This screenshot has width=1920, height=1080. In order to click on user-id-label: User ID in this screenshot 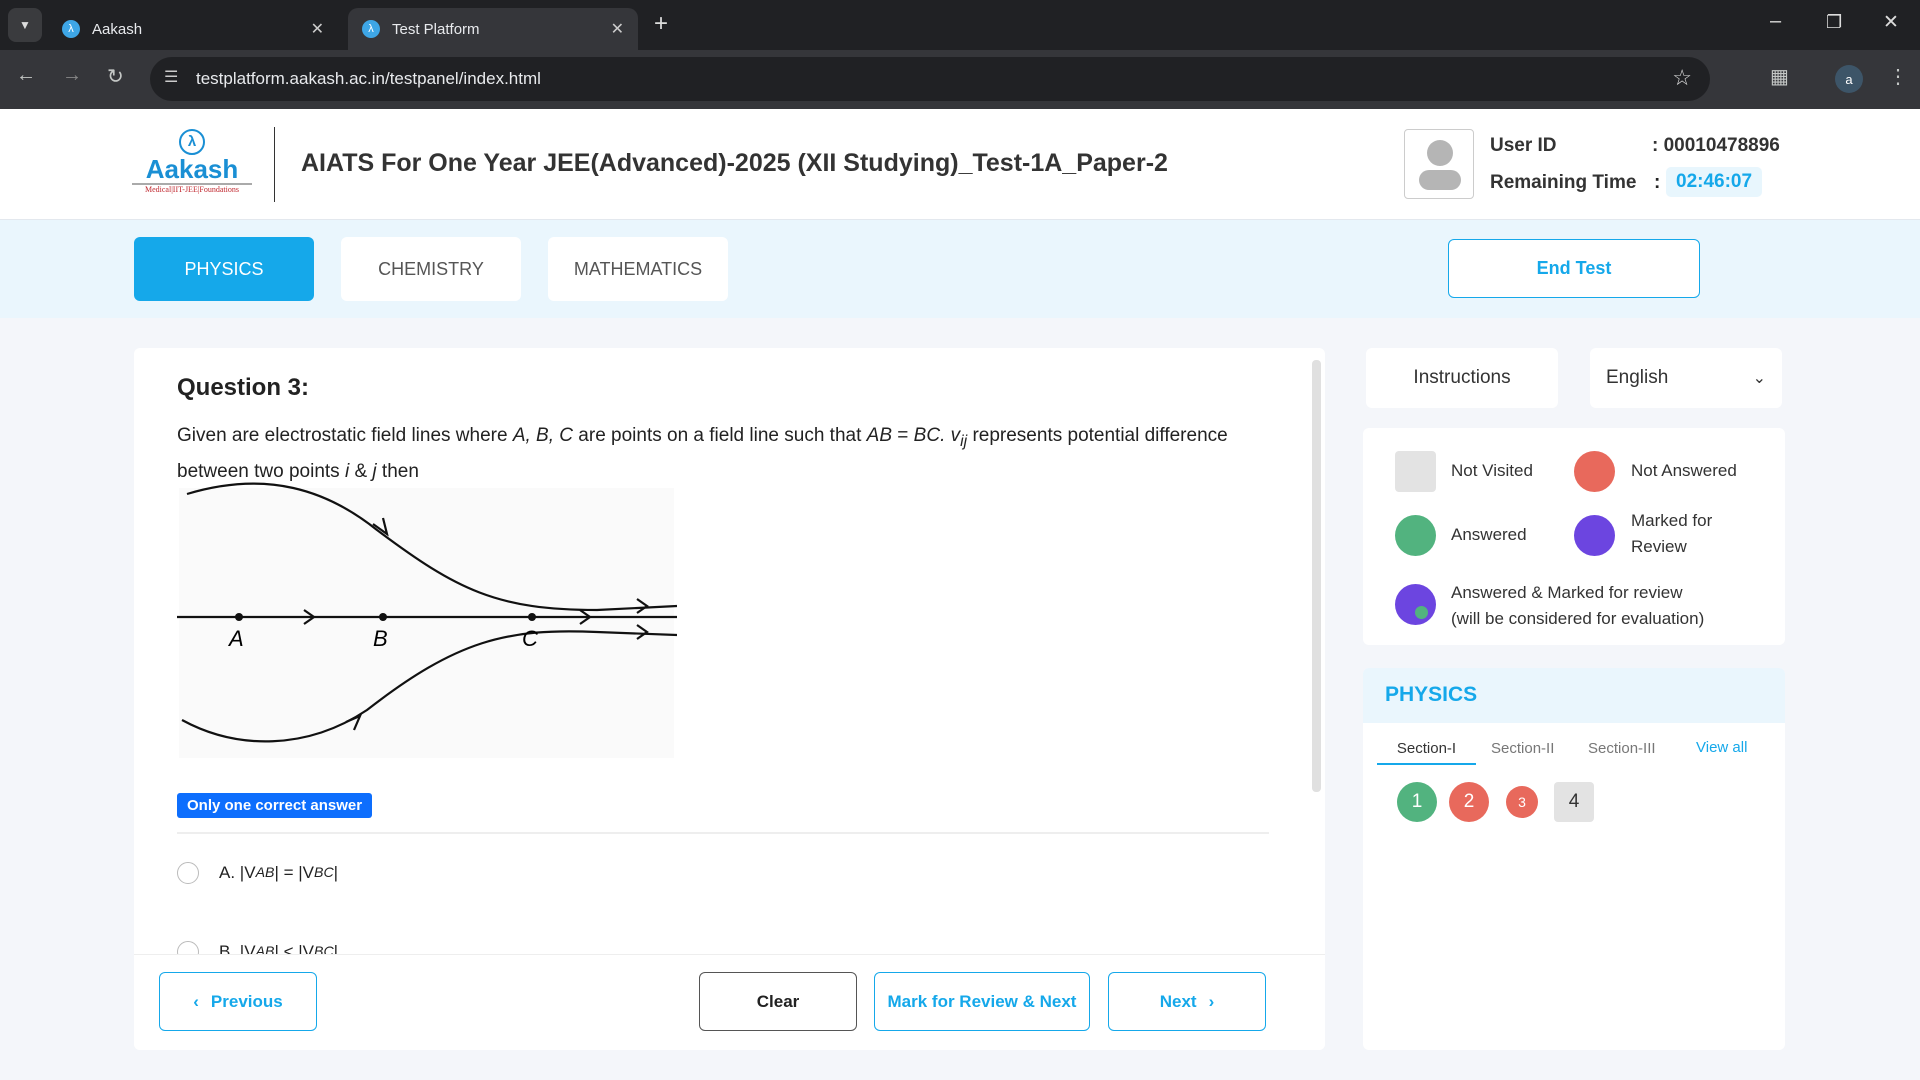, I will do `click(1523, 145)`.